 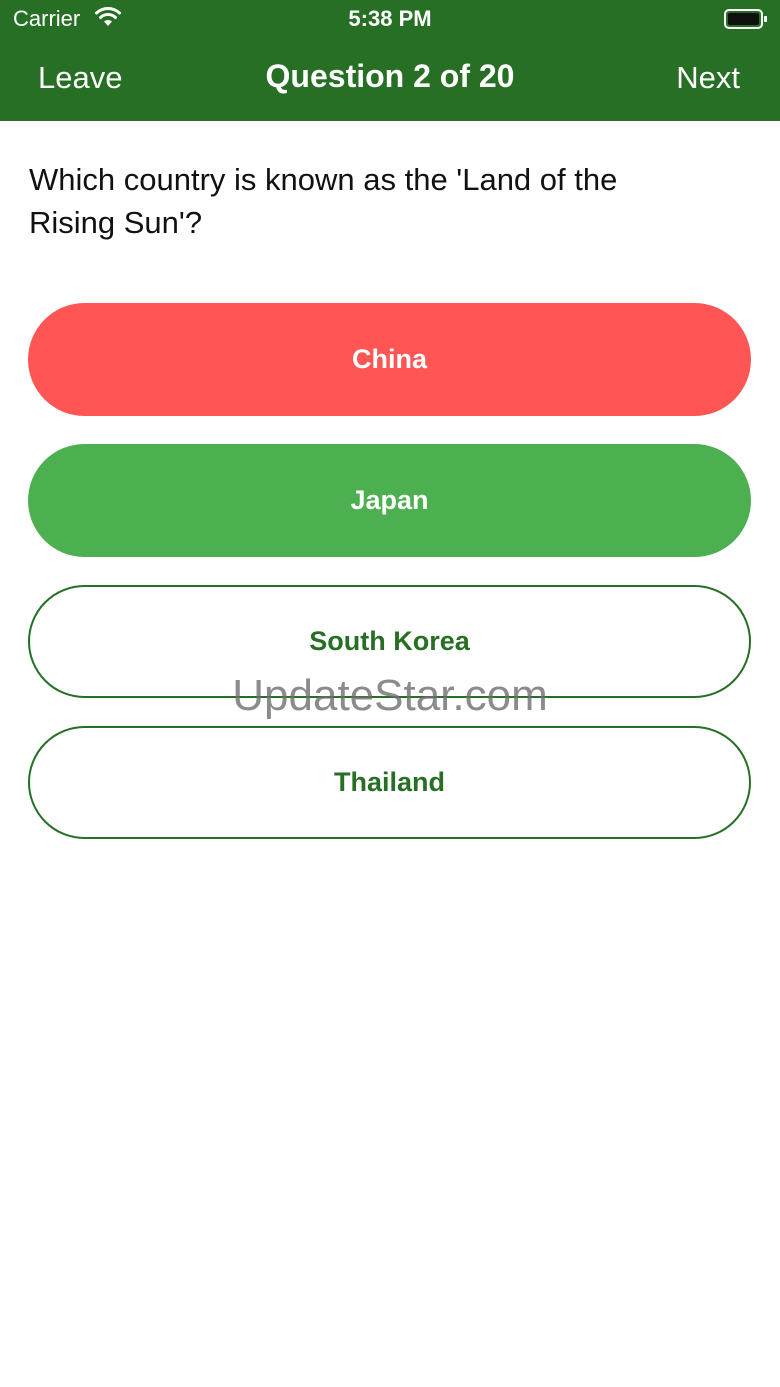 I want to click on answer-button-china: China, so click(x=389, y=359).